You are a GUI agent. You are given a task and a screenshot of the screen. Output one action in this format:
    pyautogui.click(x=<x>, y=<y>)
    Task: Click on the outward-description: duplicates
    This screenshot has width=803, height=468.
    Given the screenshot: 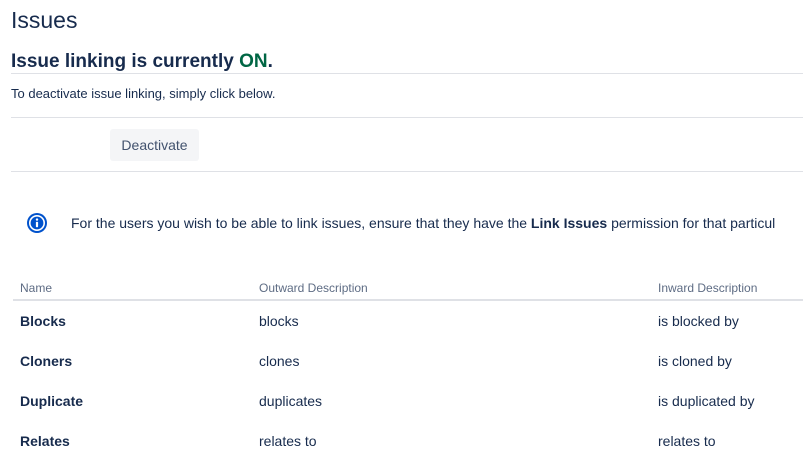 What is the action you would take?
    pyautogui.click(x=291, y=401)
    